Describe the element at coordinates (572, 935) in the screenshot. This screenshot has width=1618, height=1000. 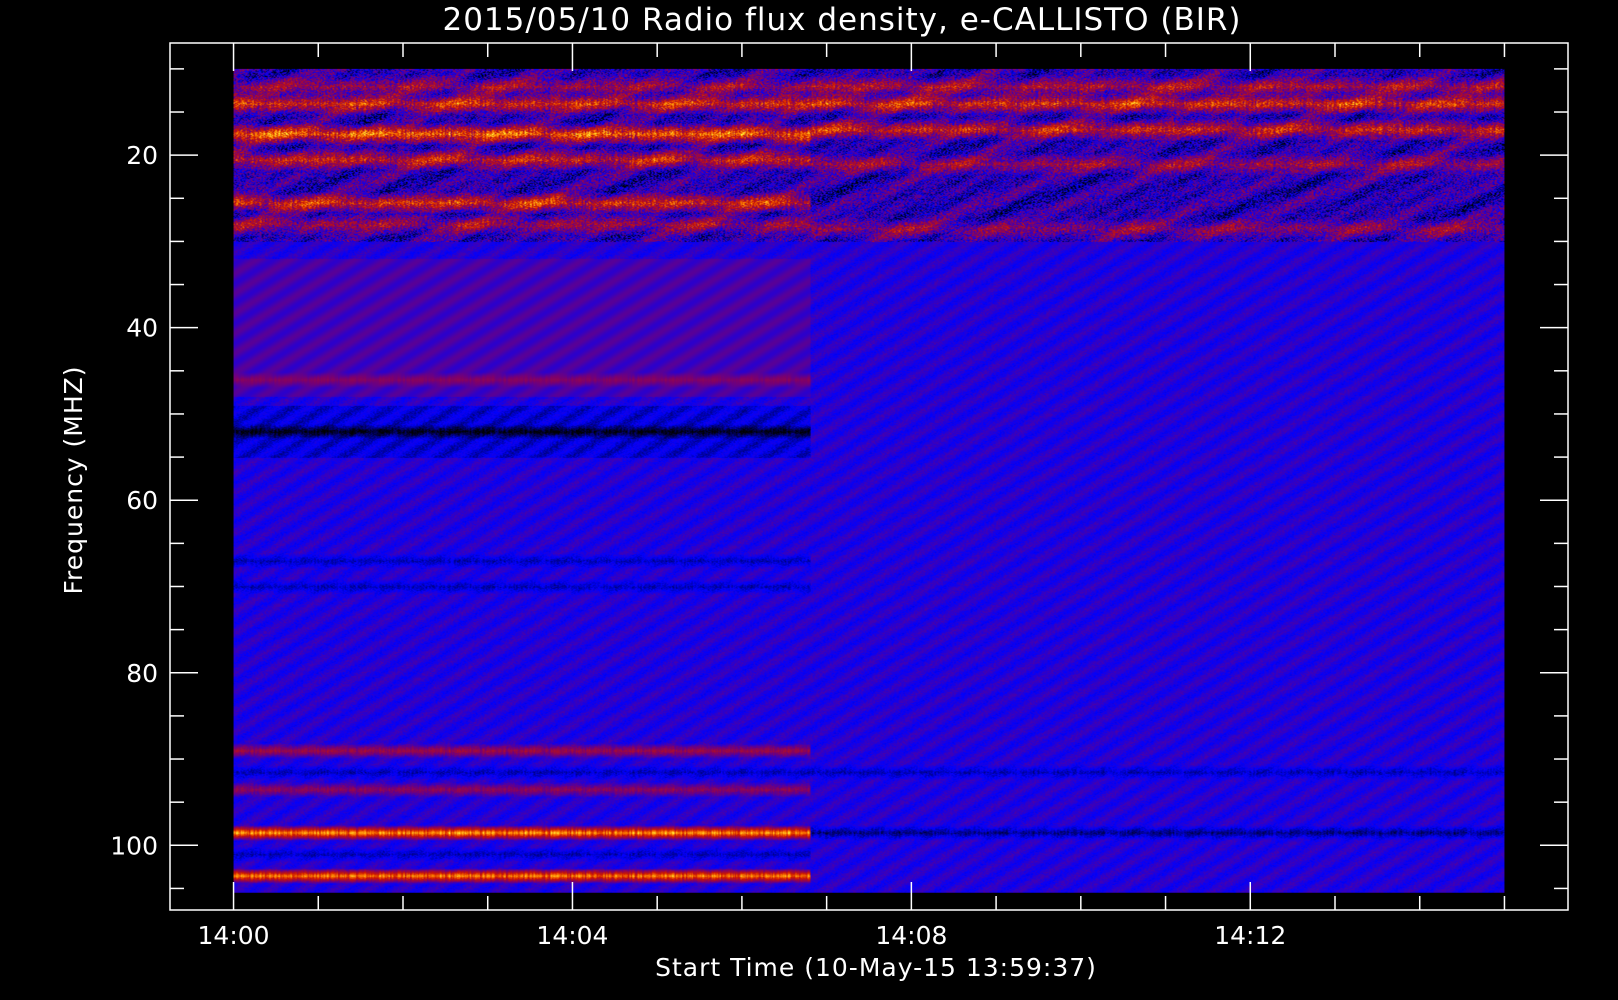
I see `x-tick-label: 14:04` at that location.